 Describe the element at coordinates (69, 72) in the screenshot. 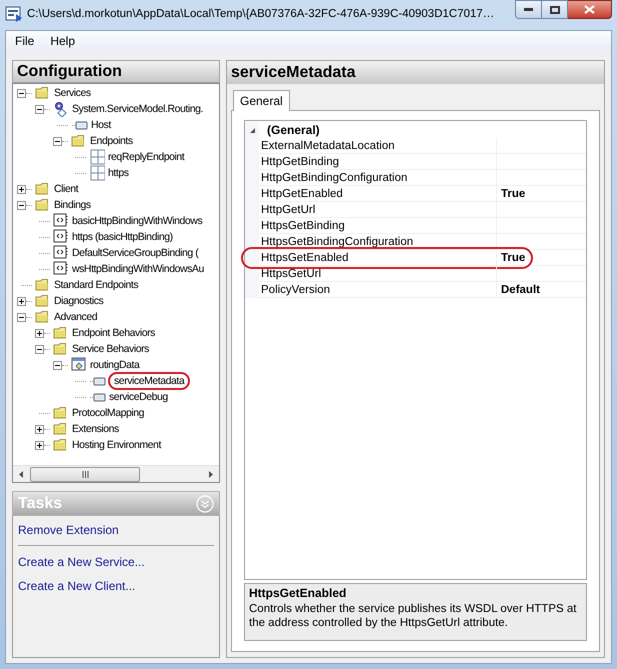

I see `panel-title: Configuration` at that location.